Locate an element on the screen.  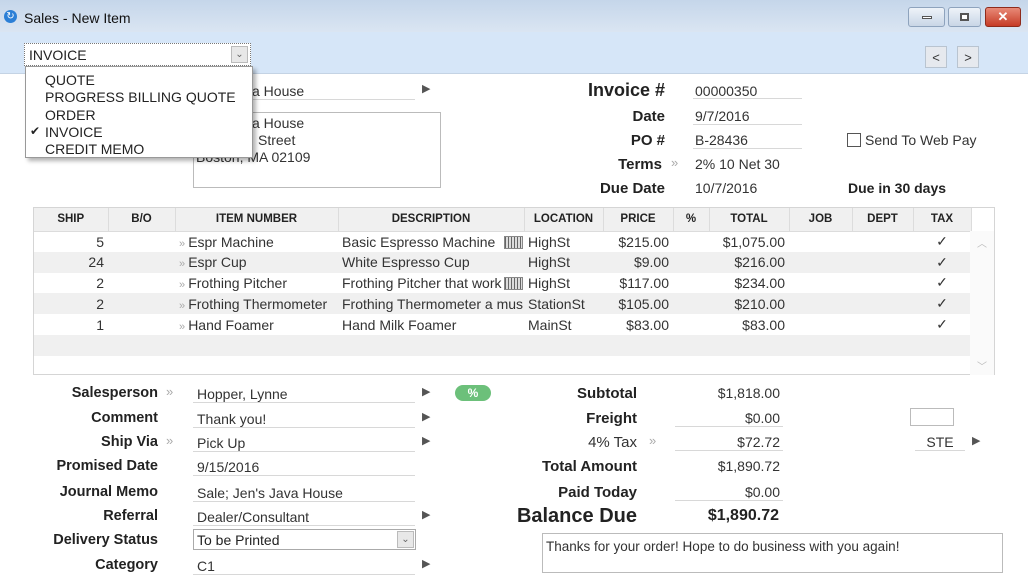
cell-item: » Espr Cup is located at coordinates (256, 262).